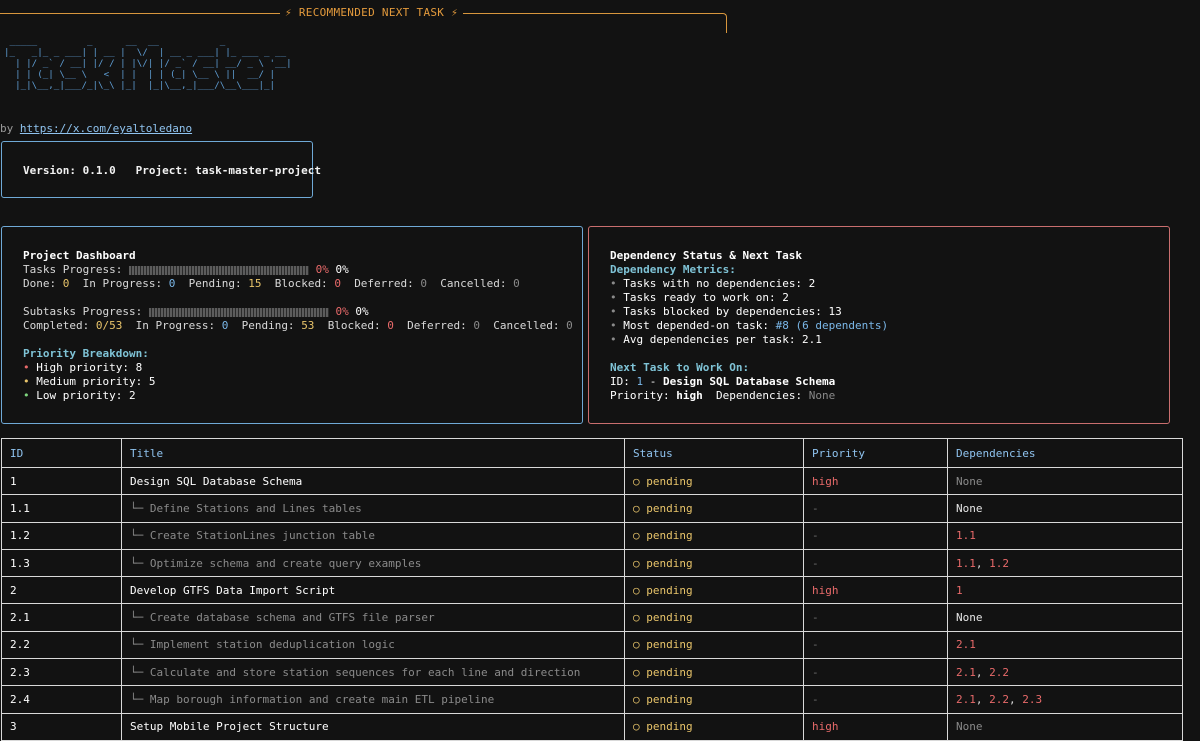 This screenshot has height=741, width=1200. I want to click on task-id-cell: 2.3, so click(61, 672).